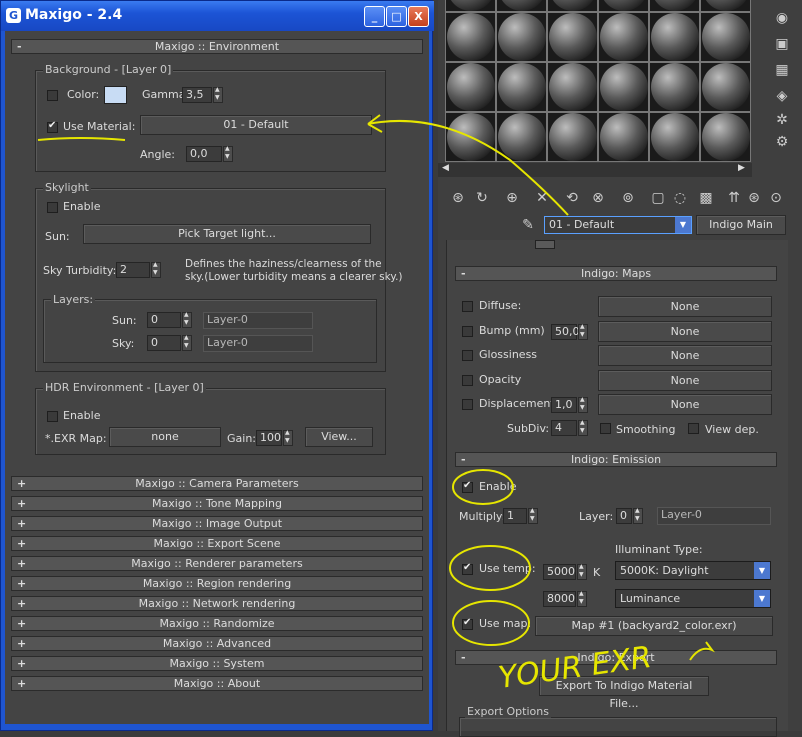 The height and width of the screenshot is (737, 802). I want to click on rollout-collapsed: + Maxigo :: Renderer parameters, so click(217, 563).